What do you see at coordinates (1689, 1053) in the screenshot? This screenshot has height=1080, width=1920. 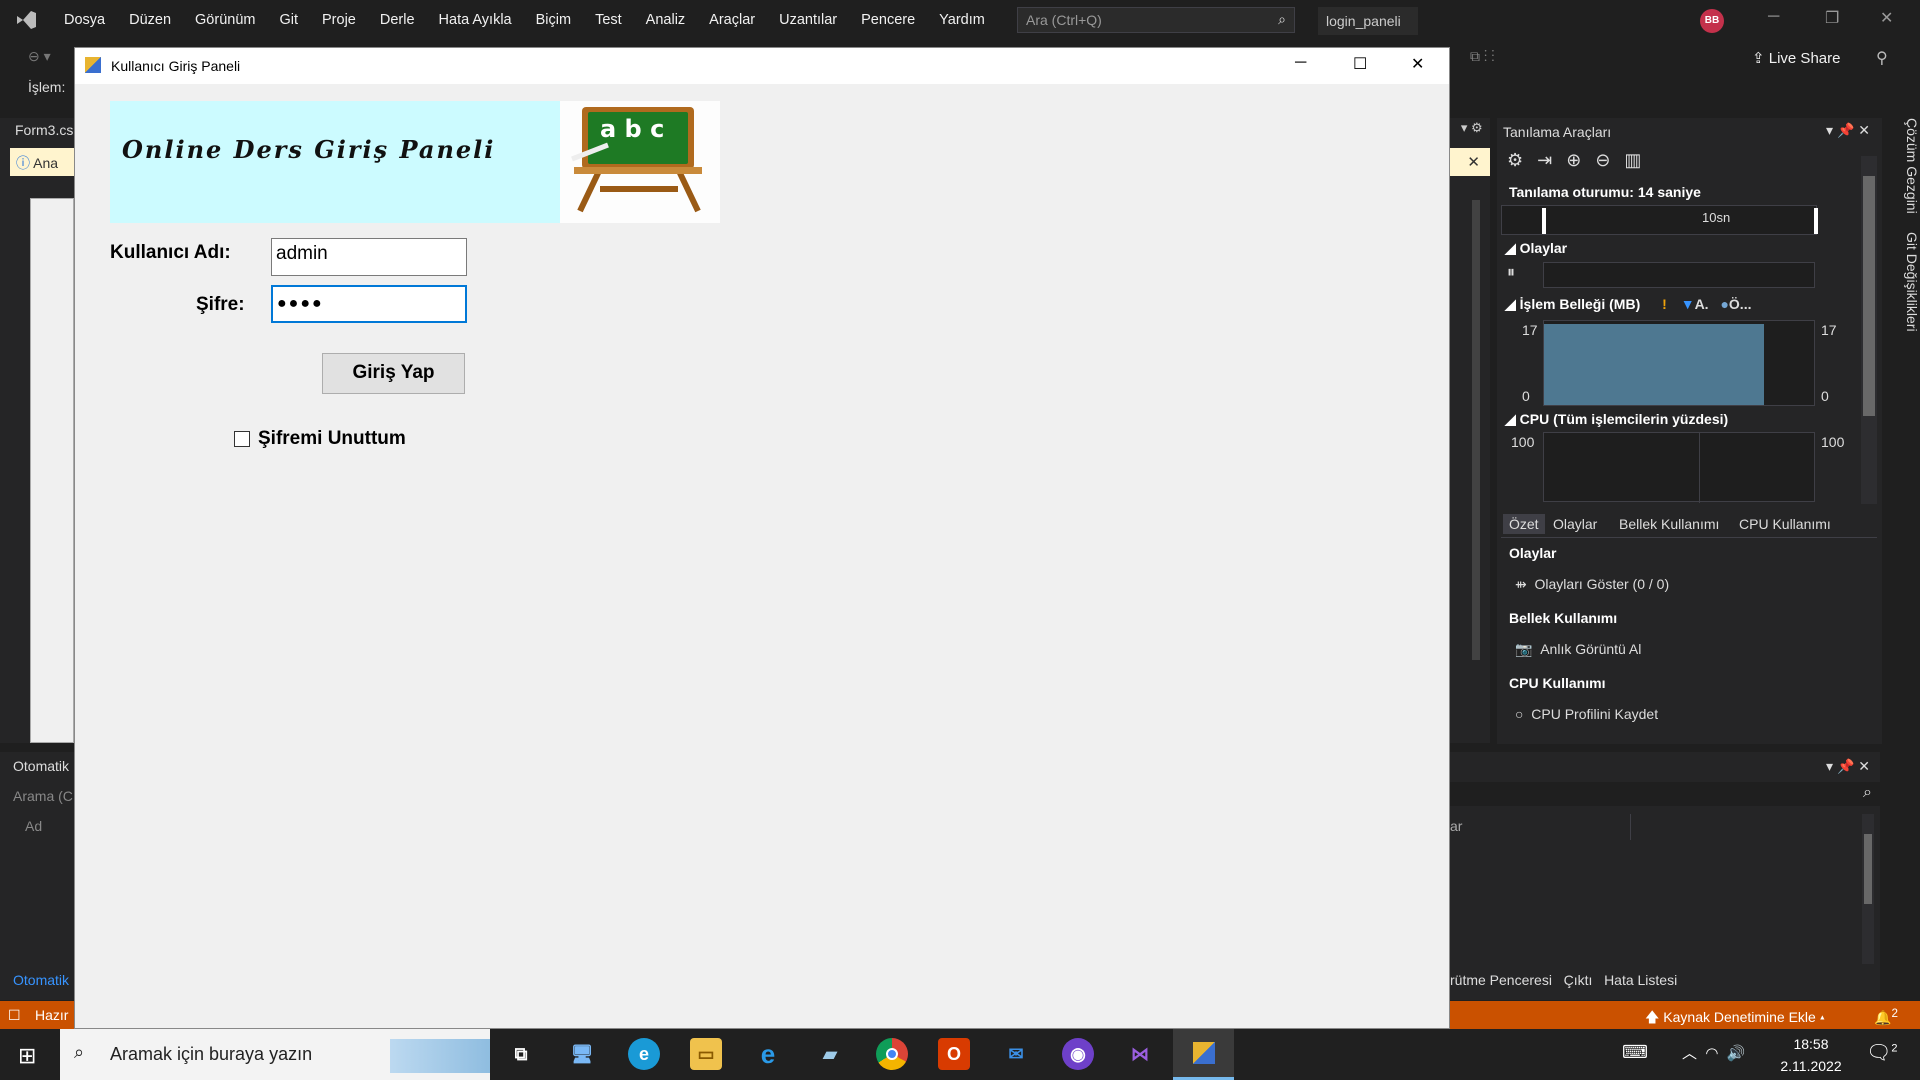 I see `chevron-up-icon: ︿` at bounding box center [1689, 1053].